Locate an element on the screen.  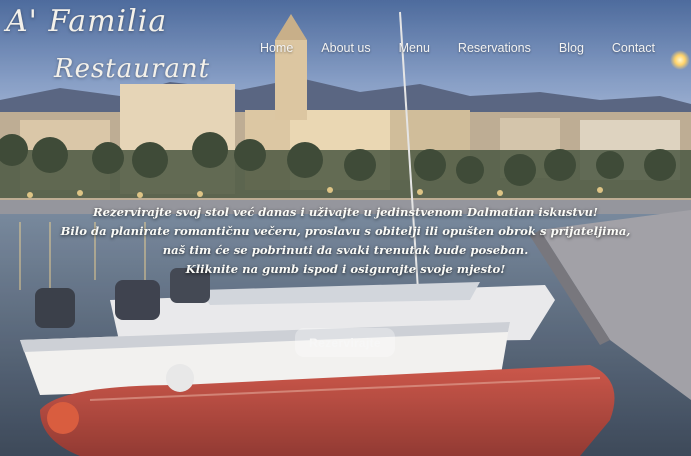
restaurant-logo: A' Familia Restaurant is located at coordinates (107, 49).